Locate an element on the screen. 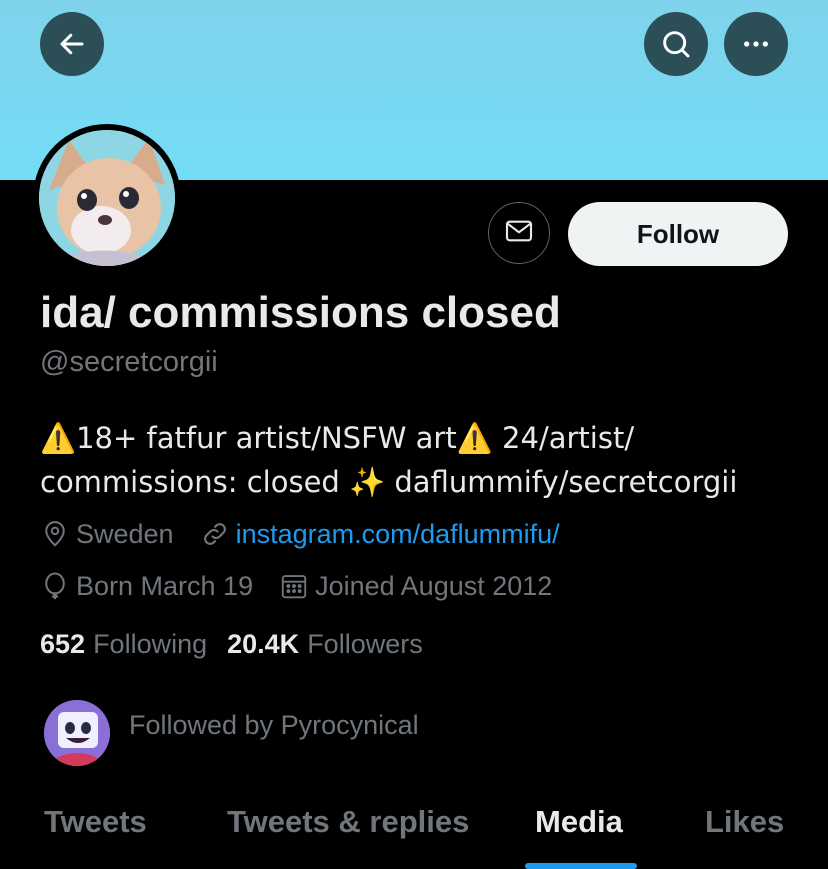  location-website-row: Sweden instagram.com/daflummifu/ is located at coordinates (300, 534).